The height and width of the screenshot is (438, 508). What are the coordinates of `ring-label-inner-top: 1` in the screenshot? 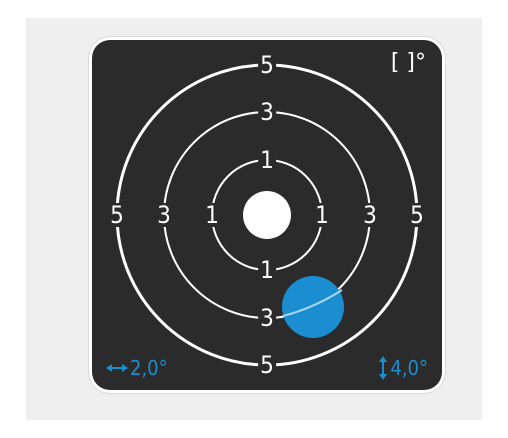 It's located at (267, 160).